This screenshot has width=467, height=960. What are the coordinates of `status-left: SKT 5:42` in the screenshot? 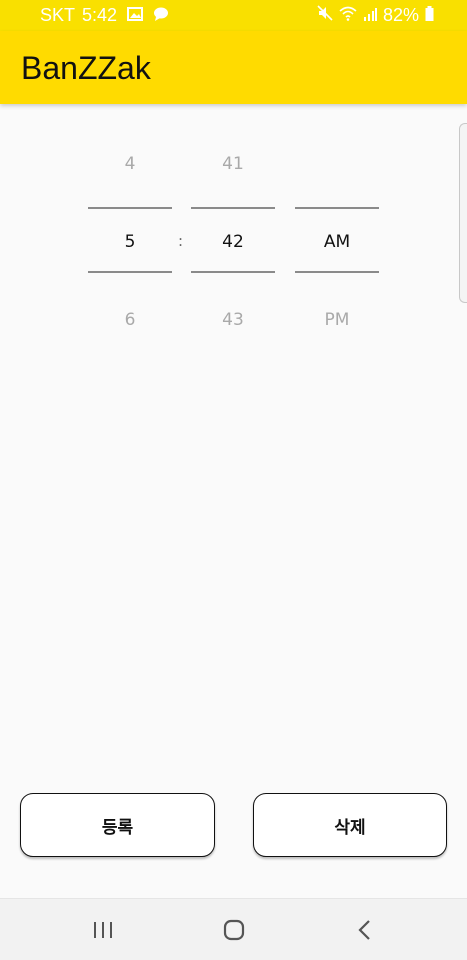 It's located at (104, 15).